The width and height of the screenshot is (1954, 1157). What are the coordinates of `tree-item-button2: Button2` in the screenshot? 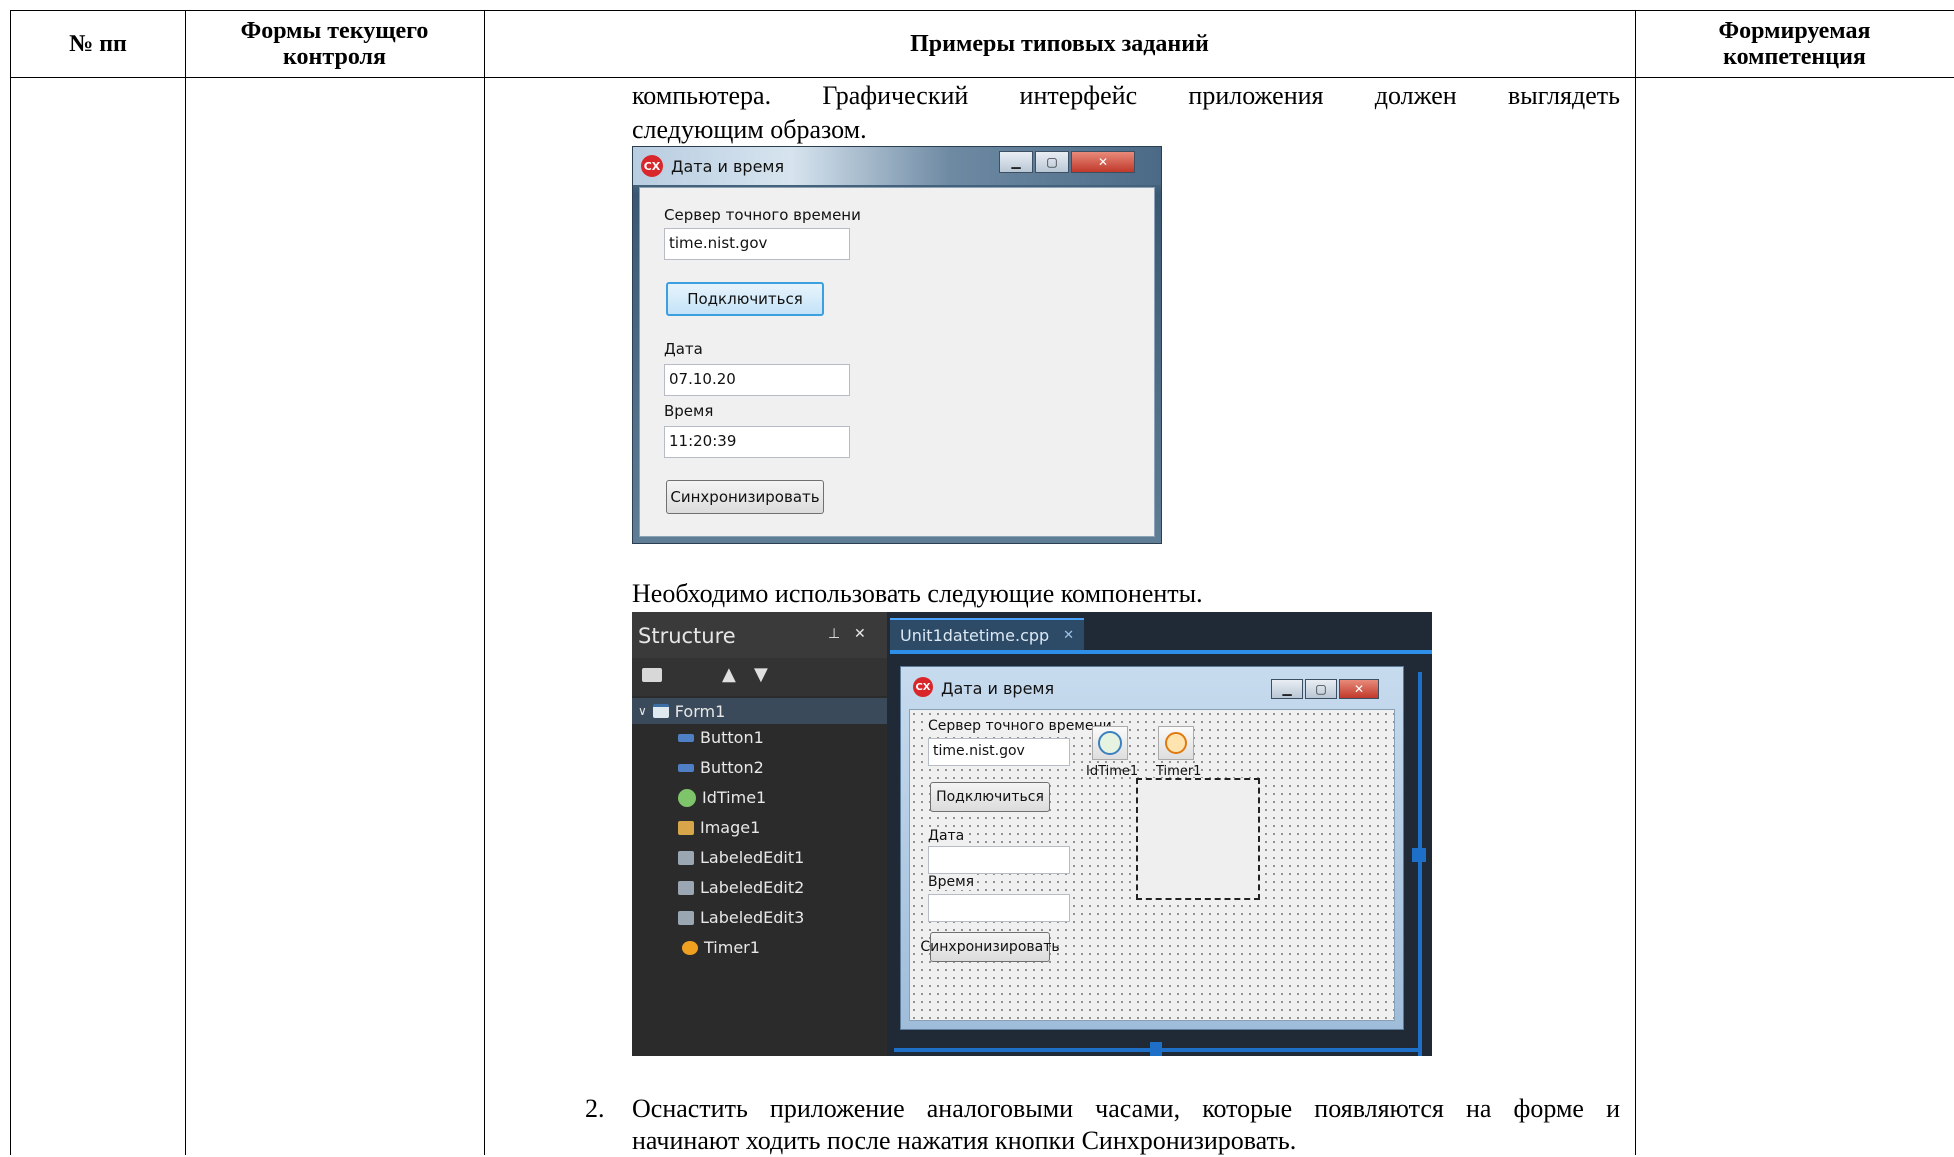 It's located at (721, 767).